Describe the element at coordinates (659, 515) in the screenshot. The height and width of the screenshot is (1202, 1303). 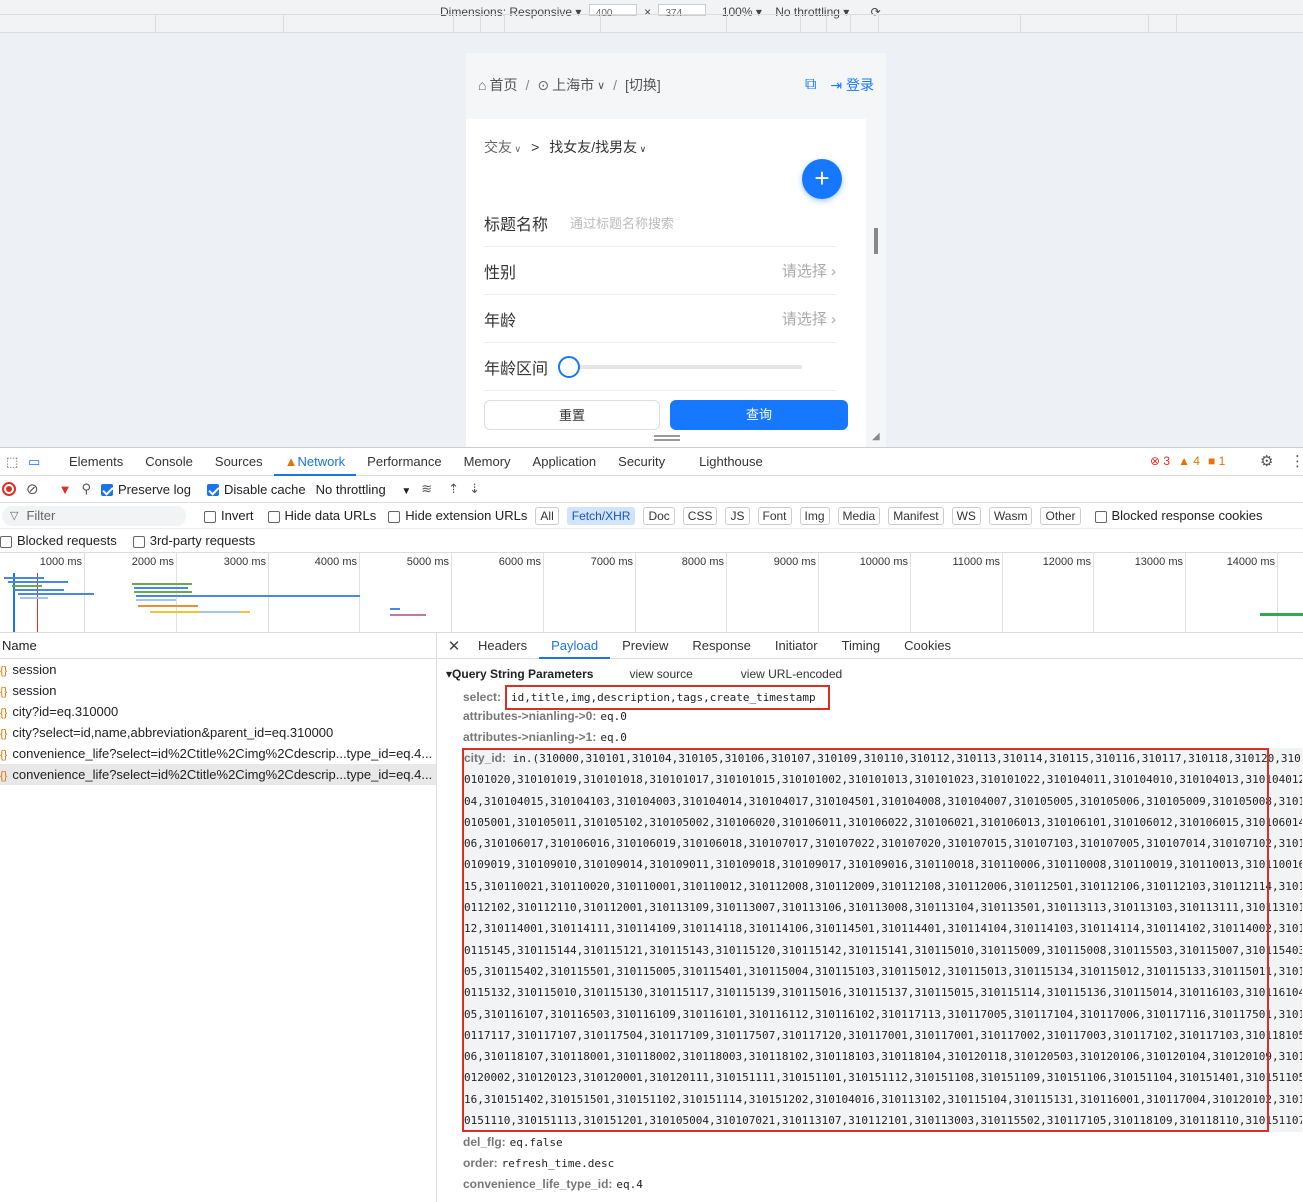
I see `type-filter-doc: Doc` at that location.